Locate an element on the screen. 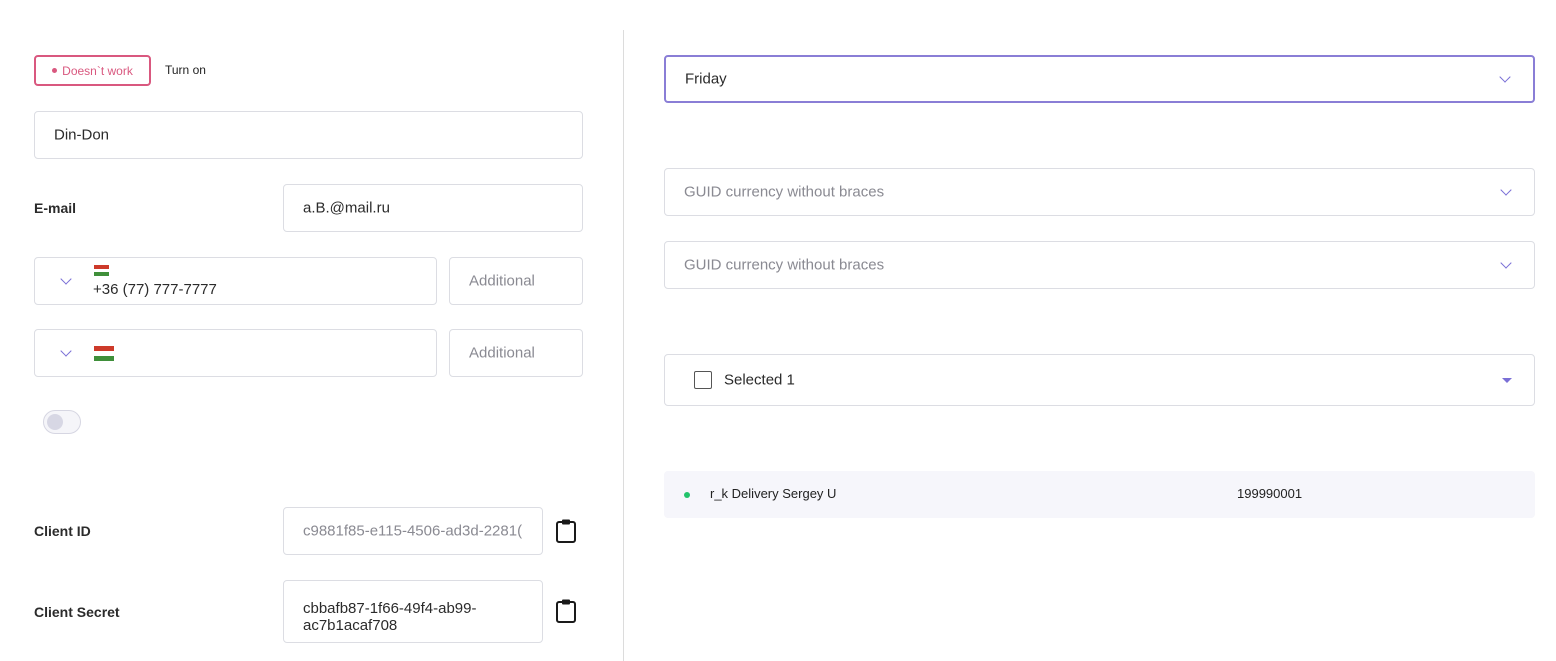 This screenshot has width=1556, height=661. phone-additional-placeholder-2: Additional is located at coordinates (502, 353).